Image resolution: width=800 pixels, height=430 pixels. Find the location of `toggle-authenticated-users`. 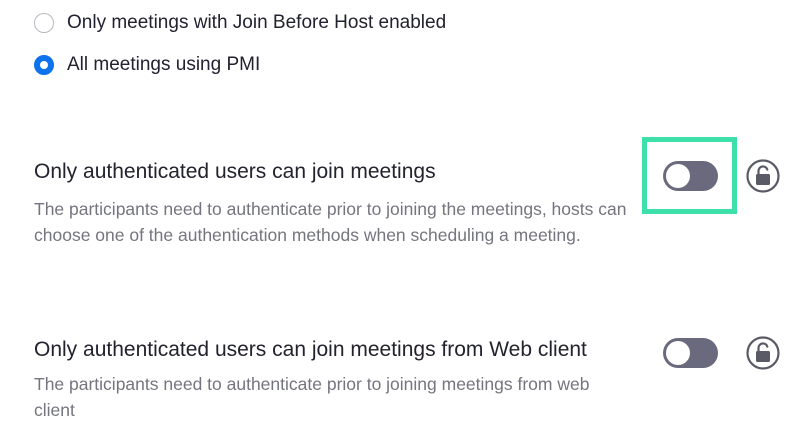

toggle-authenticated-users is located at coordinates (690, 176).